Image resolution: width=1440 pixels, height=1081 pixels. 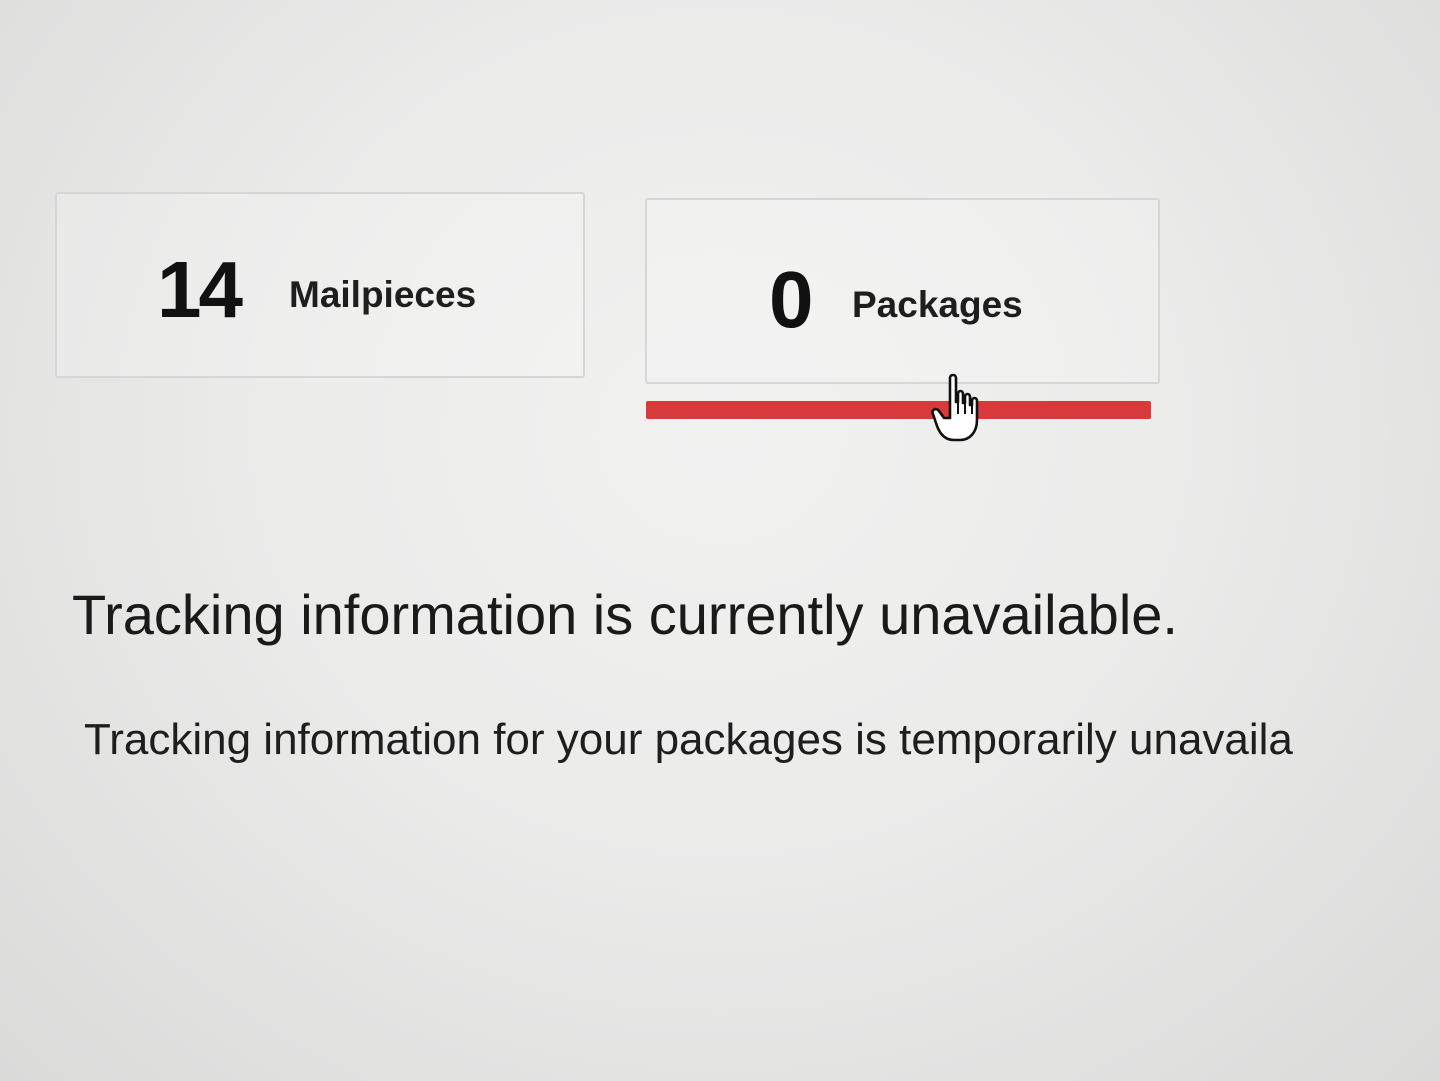 I want to click on tab-mailpieces: 14 Mailpieces, so click(x=320, y=285).